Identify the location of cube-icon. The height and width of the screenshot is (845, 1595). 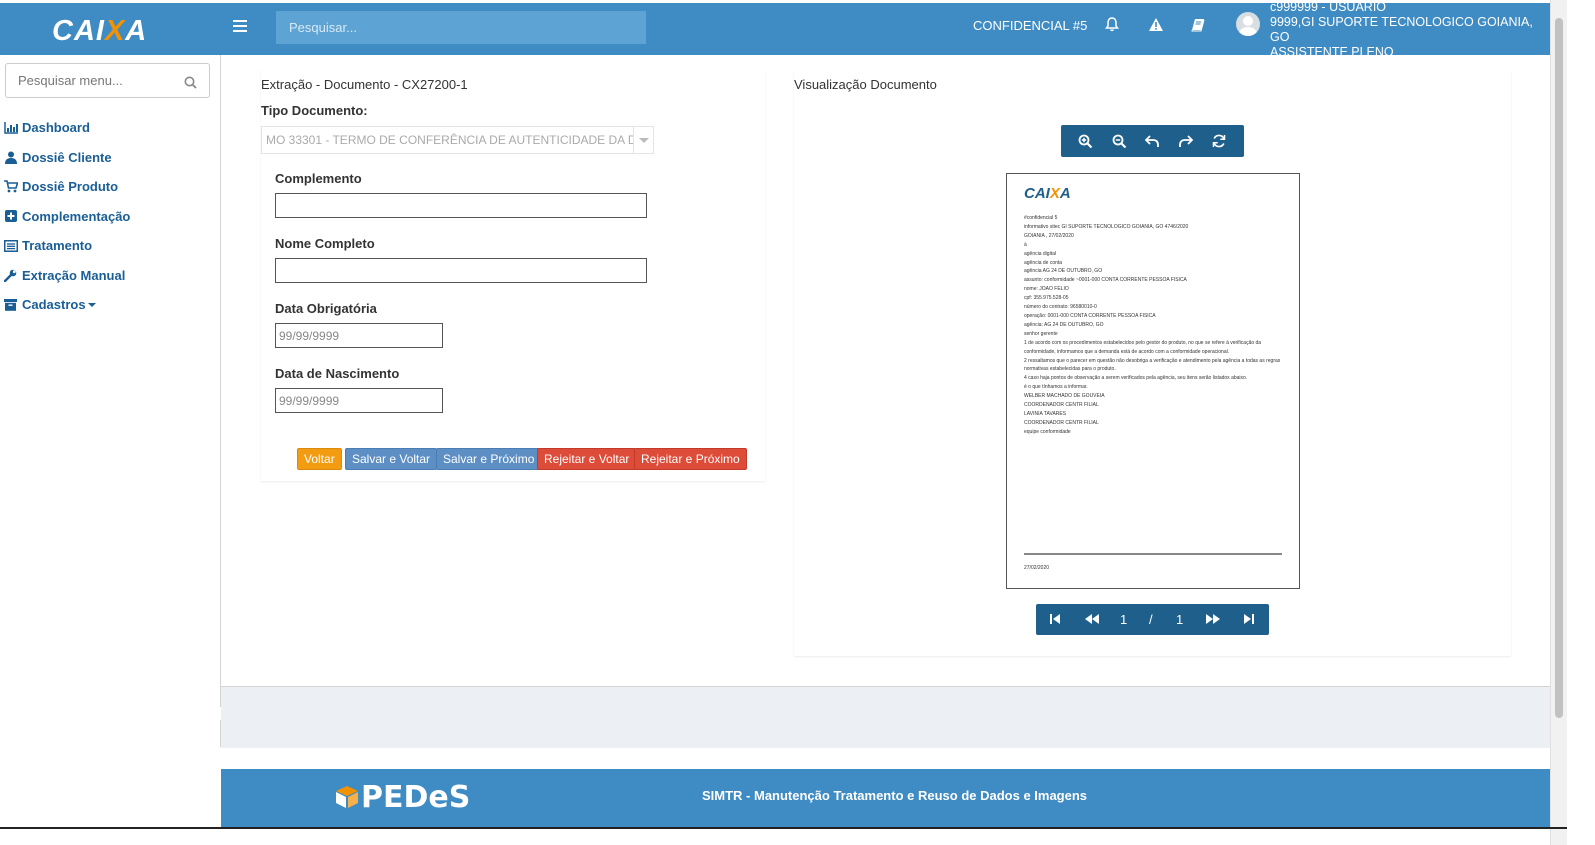
(347, 796).